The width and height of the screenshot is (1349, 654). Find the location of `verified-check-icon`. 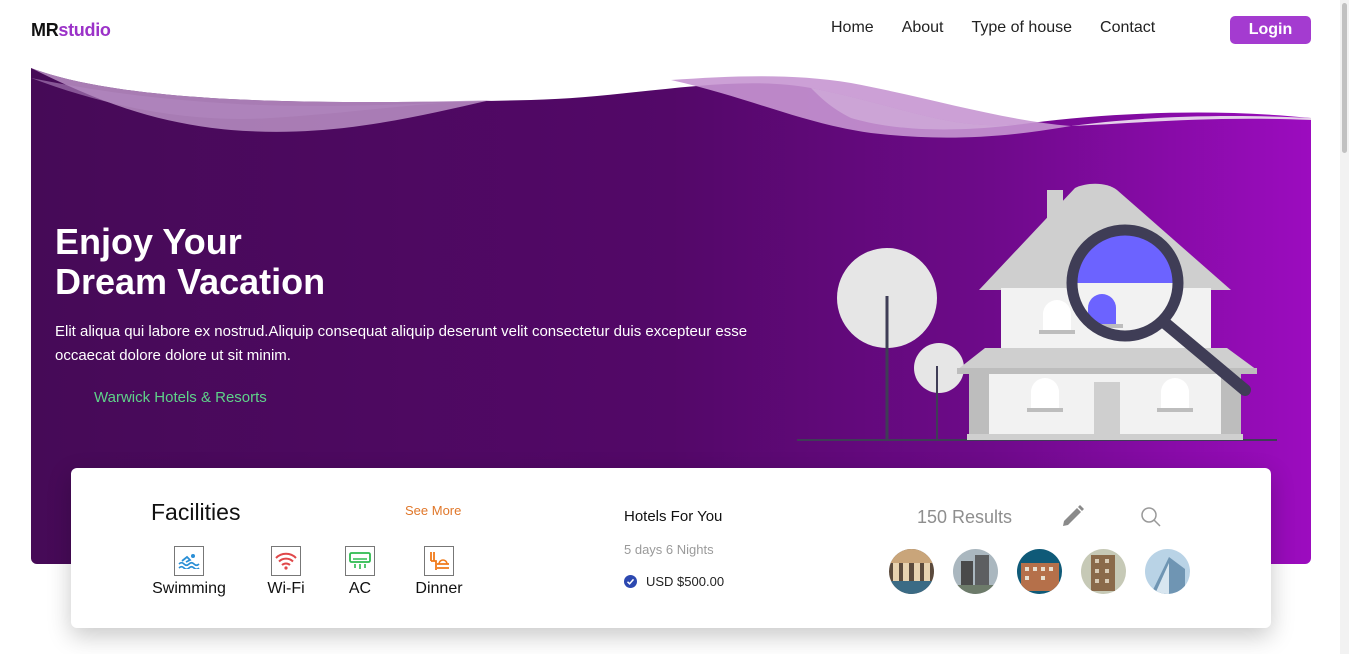

verified-check-icon is located at coordinates (630, 581).